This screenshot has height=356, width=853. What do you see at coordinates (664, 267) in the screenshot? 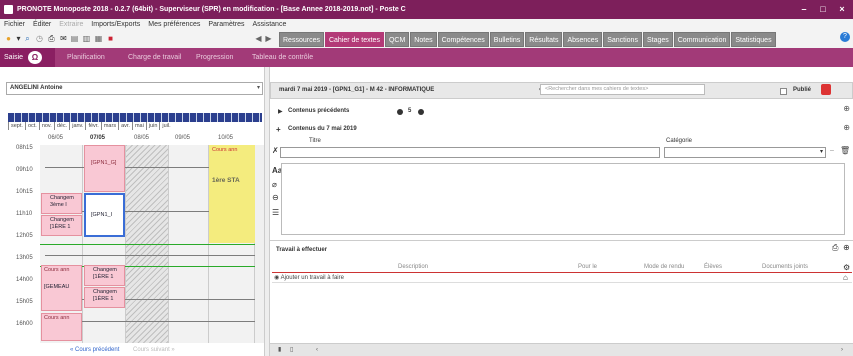
I see `col-mode-de-rendu: Mode de rendu` at bounding box center [664, 267].